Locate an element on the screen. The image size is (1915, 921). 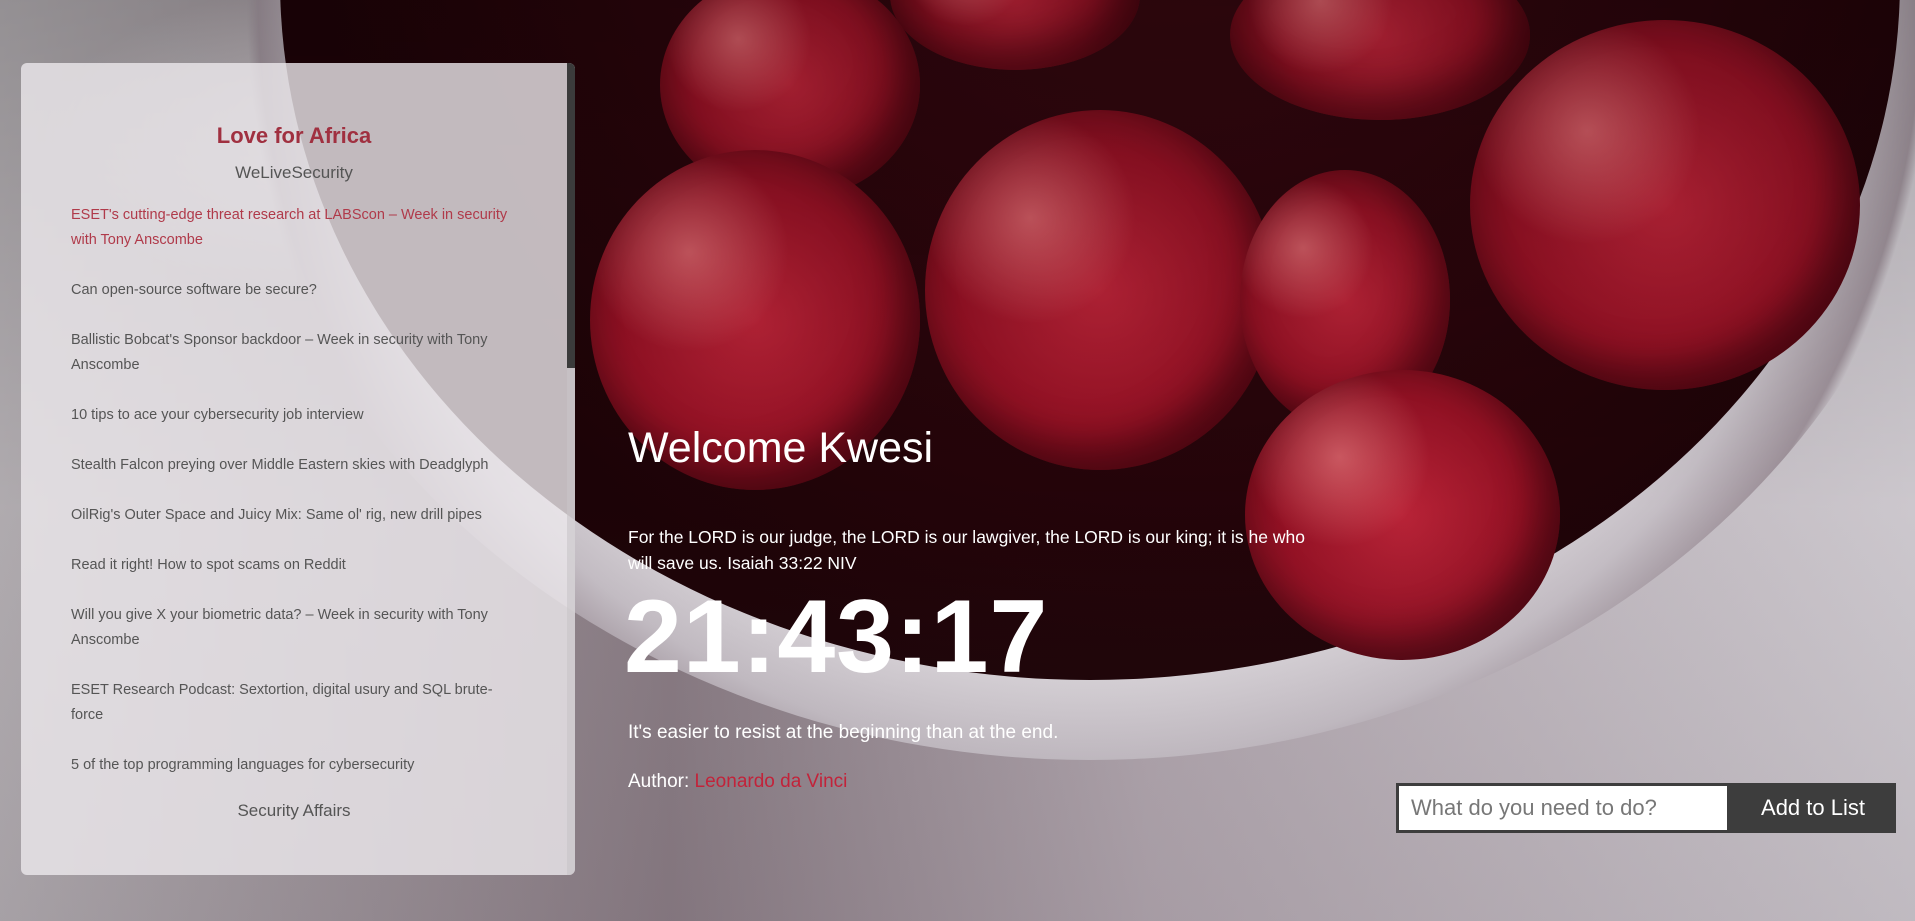
feed-source-title: Security Affairs is located at coordinates (294, 810).